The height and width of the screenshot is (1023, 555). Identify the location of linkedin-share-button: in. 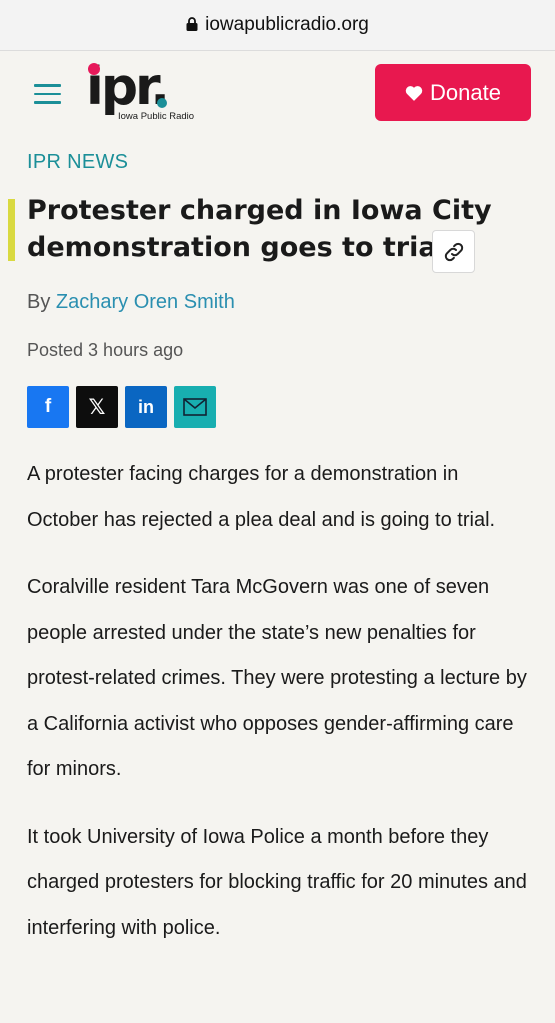
(146, 407).